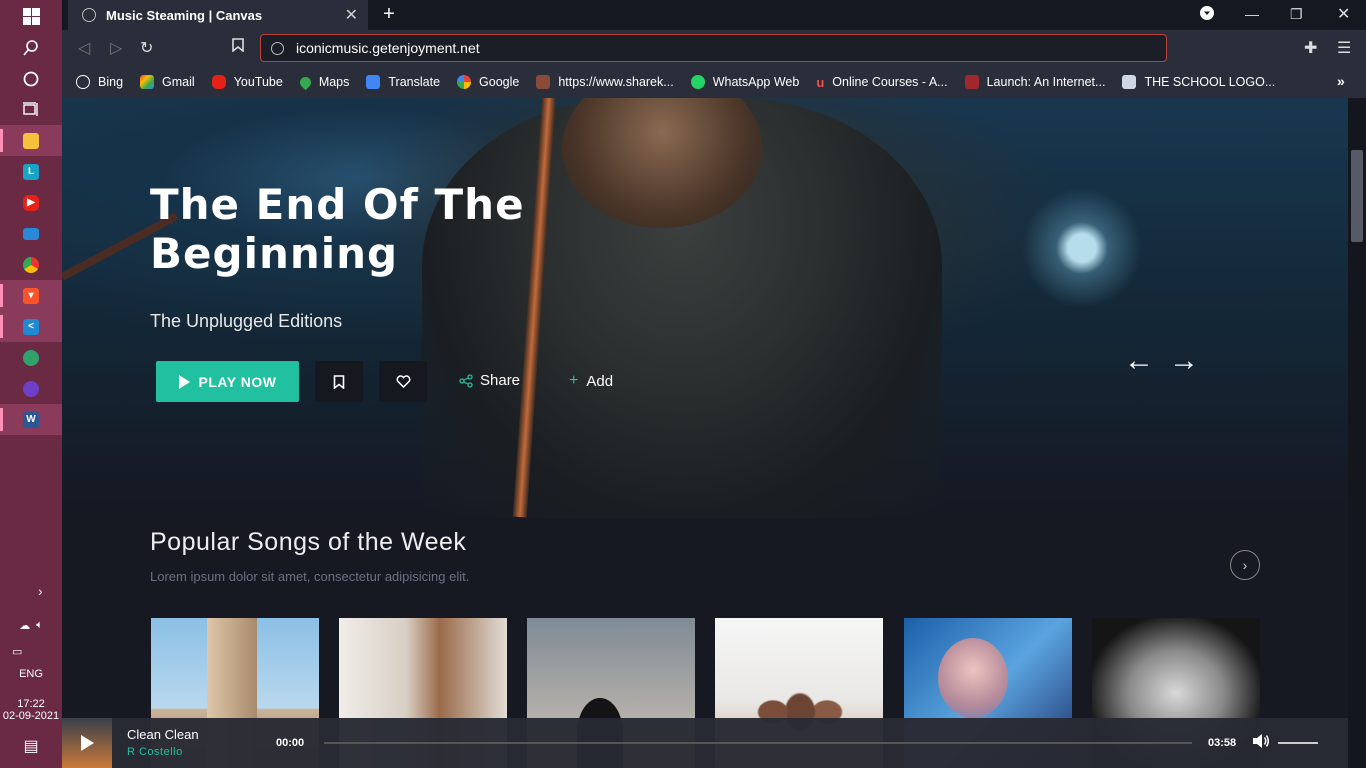 The width and height of the screenshot is (1366, 768). I want to click on menu-icon: ☰, so click(1344, 48).